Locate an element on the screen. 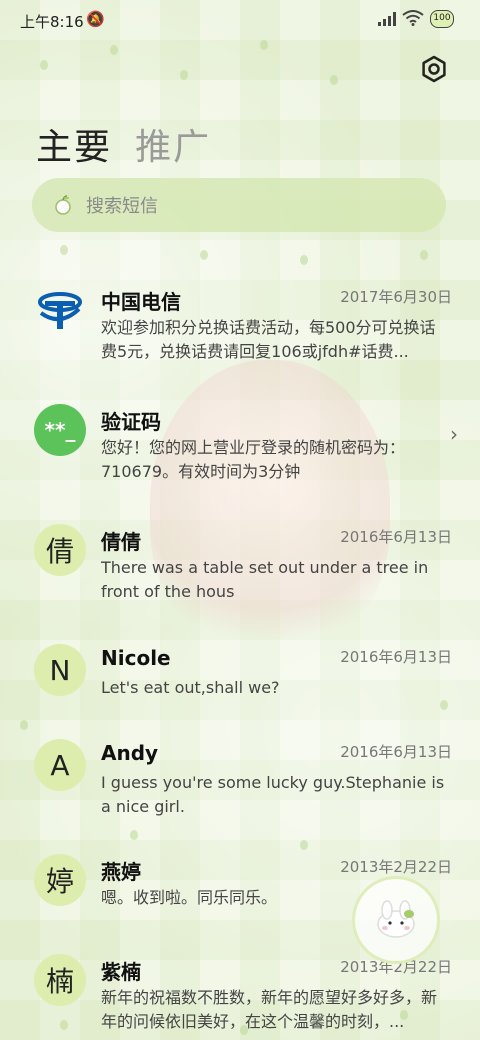 This screenshot has height=1040, width=480. chevron-right-icon: › is located at coordinates (454, 434).